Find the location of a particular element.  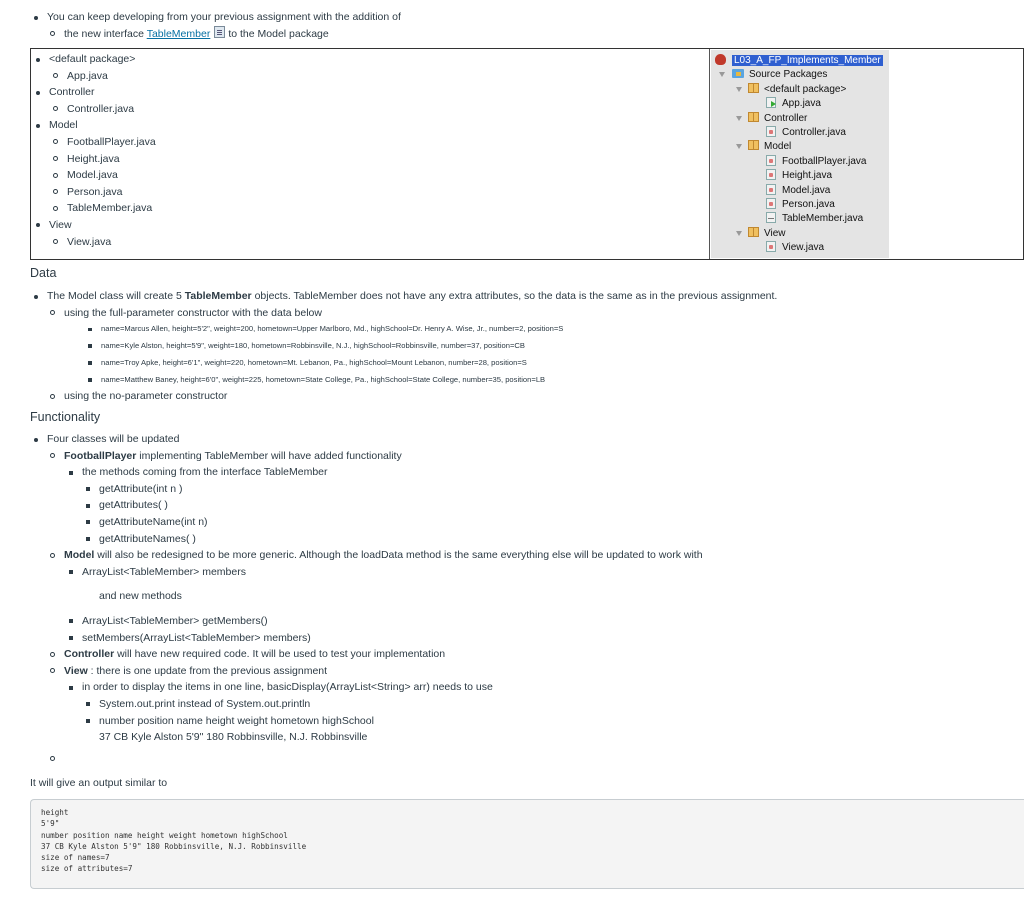

node-content: <default package> is located at coordinates (797, 88).